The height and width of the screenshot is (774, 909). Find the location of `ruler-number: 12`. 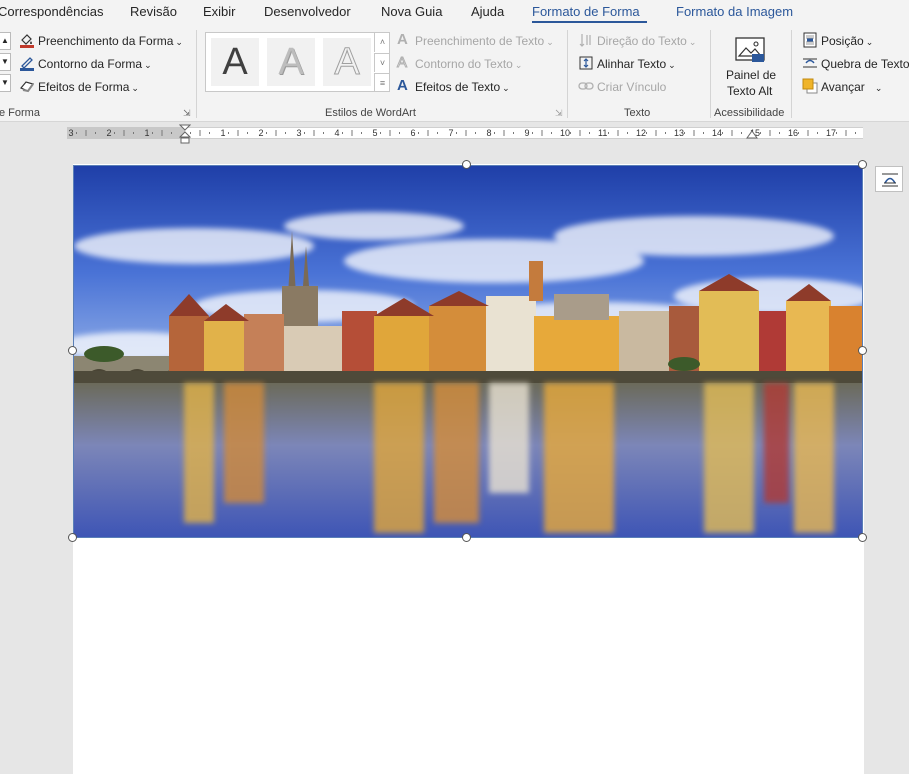

ruler-number: 12 is located at coordinates (641, 133).